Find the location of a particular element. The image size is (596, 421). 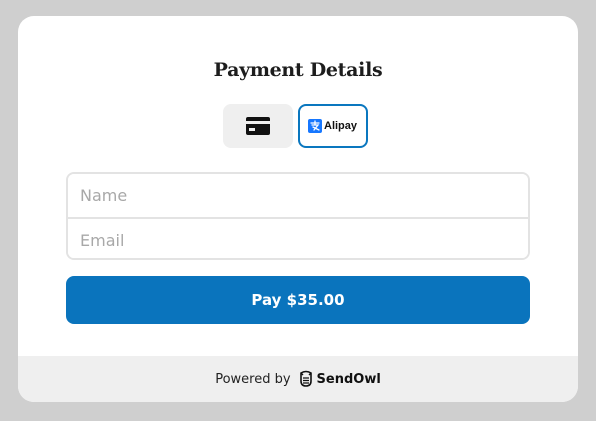

alipay-logo-icon is located at coordinates (315, 126).